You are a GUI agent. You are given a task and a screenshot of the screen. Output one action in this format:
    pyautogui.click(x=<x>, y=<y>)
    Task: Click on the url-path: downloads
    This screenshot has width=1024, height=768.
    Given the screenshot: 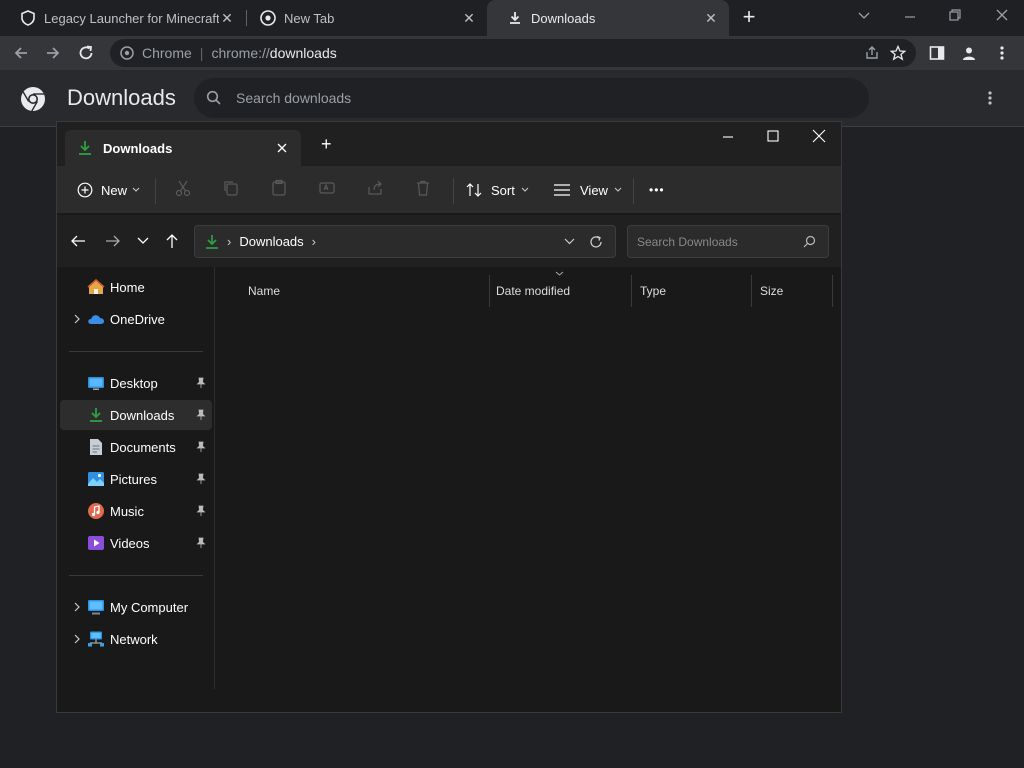 What is the action you would take?
    pyautogui.click(x=303, y=53)
    